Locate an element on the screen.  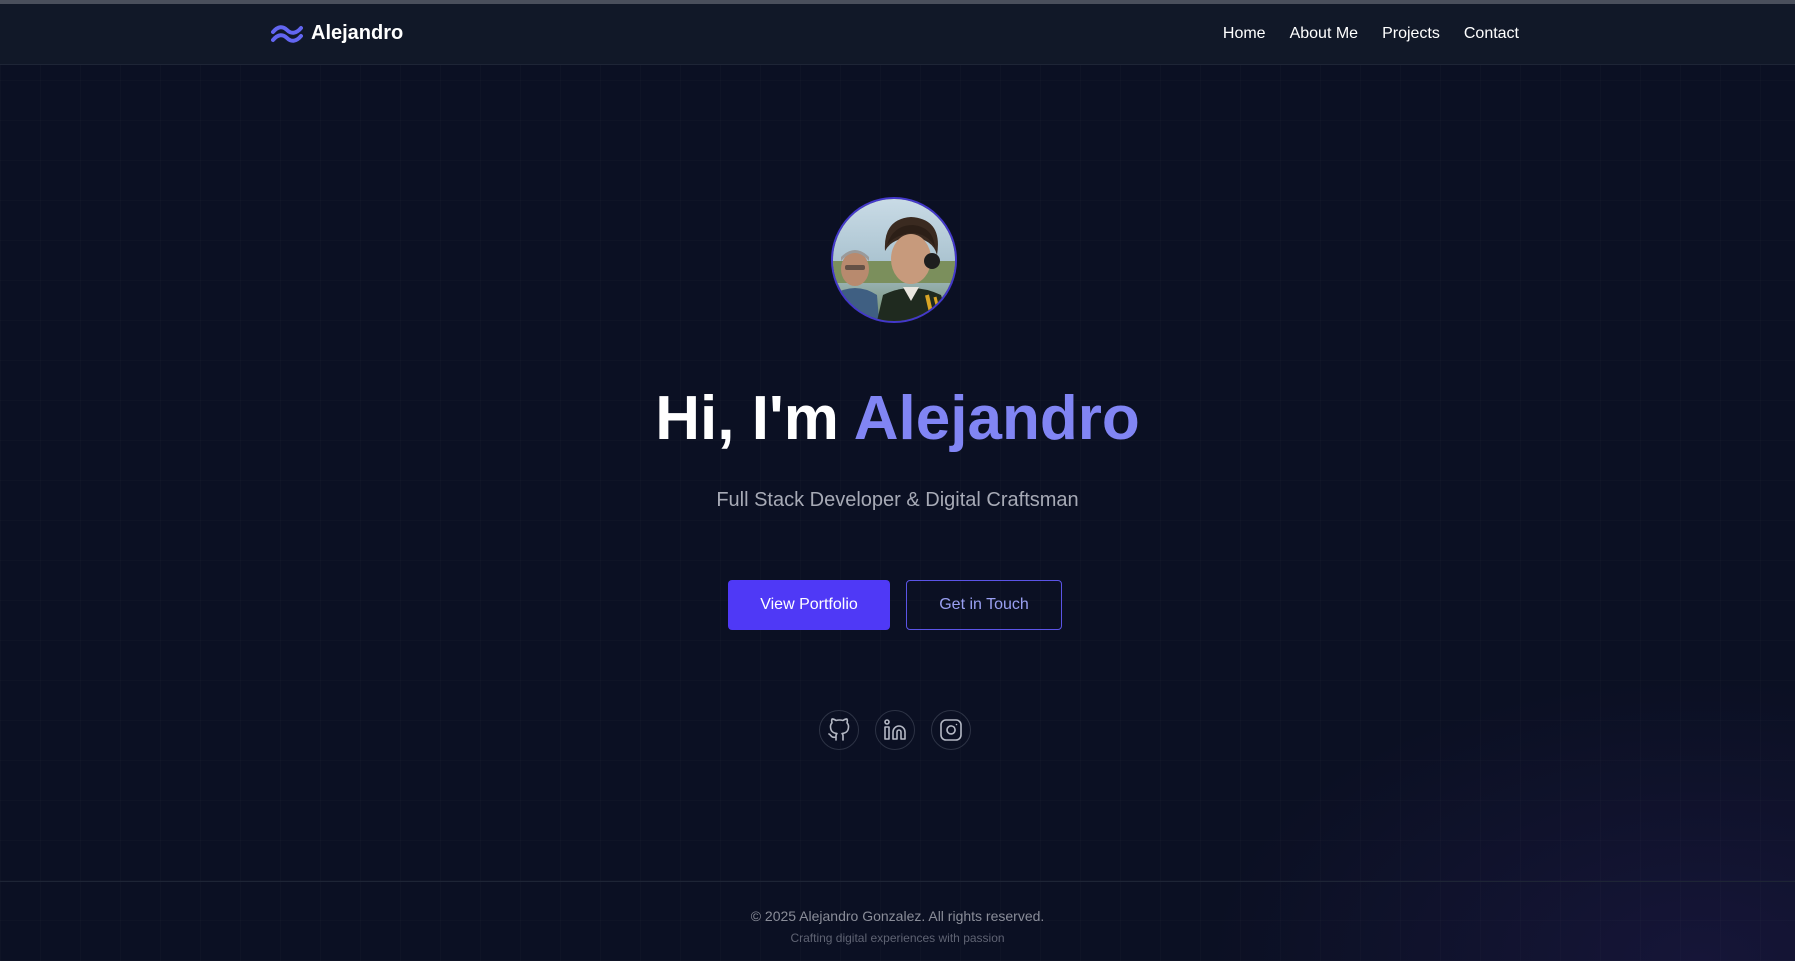
hero-title: Hi, I'm Alejandro is located at coordinates (897, 419).